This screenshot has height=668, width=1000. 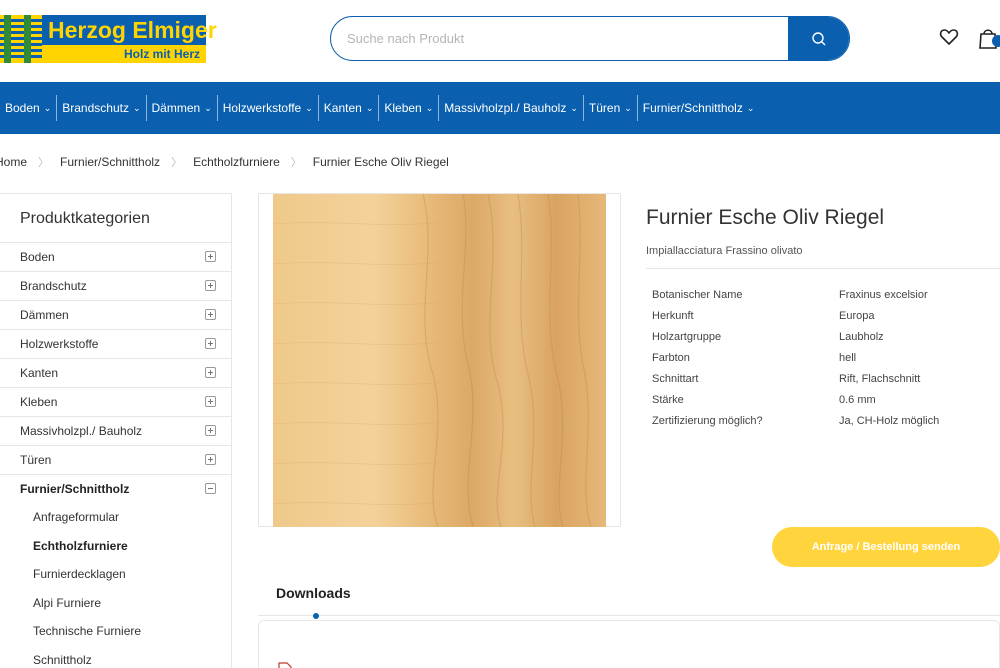 What do you see at coordinates (36, 460) in the screenshot?
I see `sidebar-item-label: Türen` at bounding box center [36, 460].